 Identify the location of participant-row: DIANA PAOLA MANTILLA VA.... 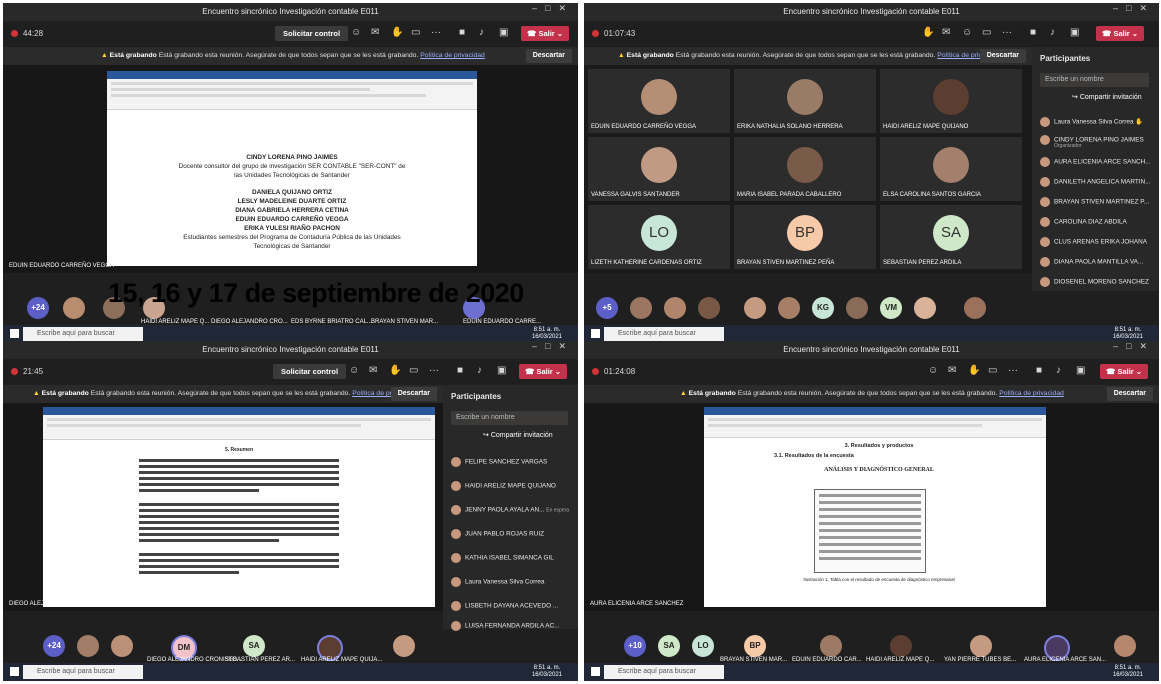
(1091, 262).